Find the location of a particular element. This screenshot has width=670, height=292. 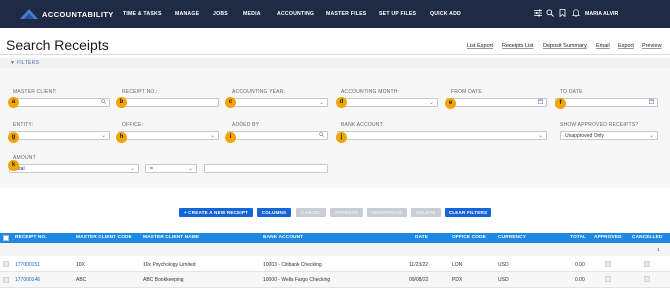

cancelled-checkbox is located at coordinates (647, 264).